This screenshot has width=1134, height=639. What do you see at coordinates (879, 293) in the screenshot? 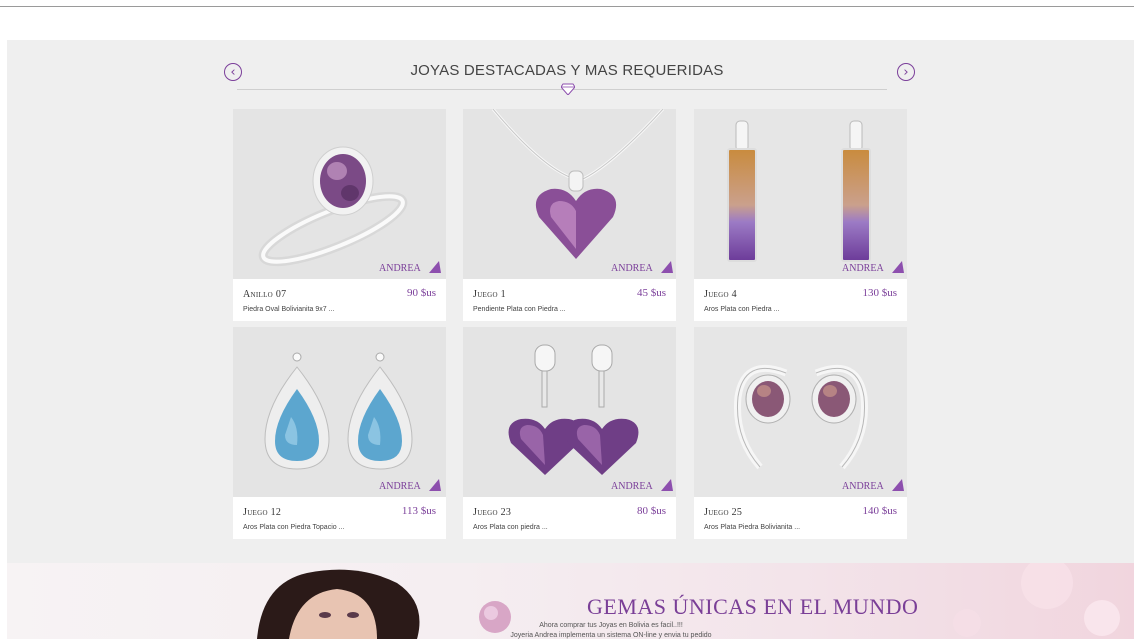
I see `product-price: 130 $us` at bounding box center [879, 293].